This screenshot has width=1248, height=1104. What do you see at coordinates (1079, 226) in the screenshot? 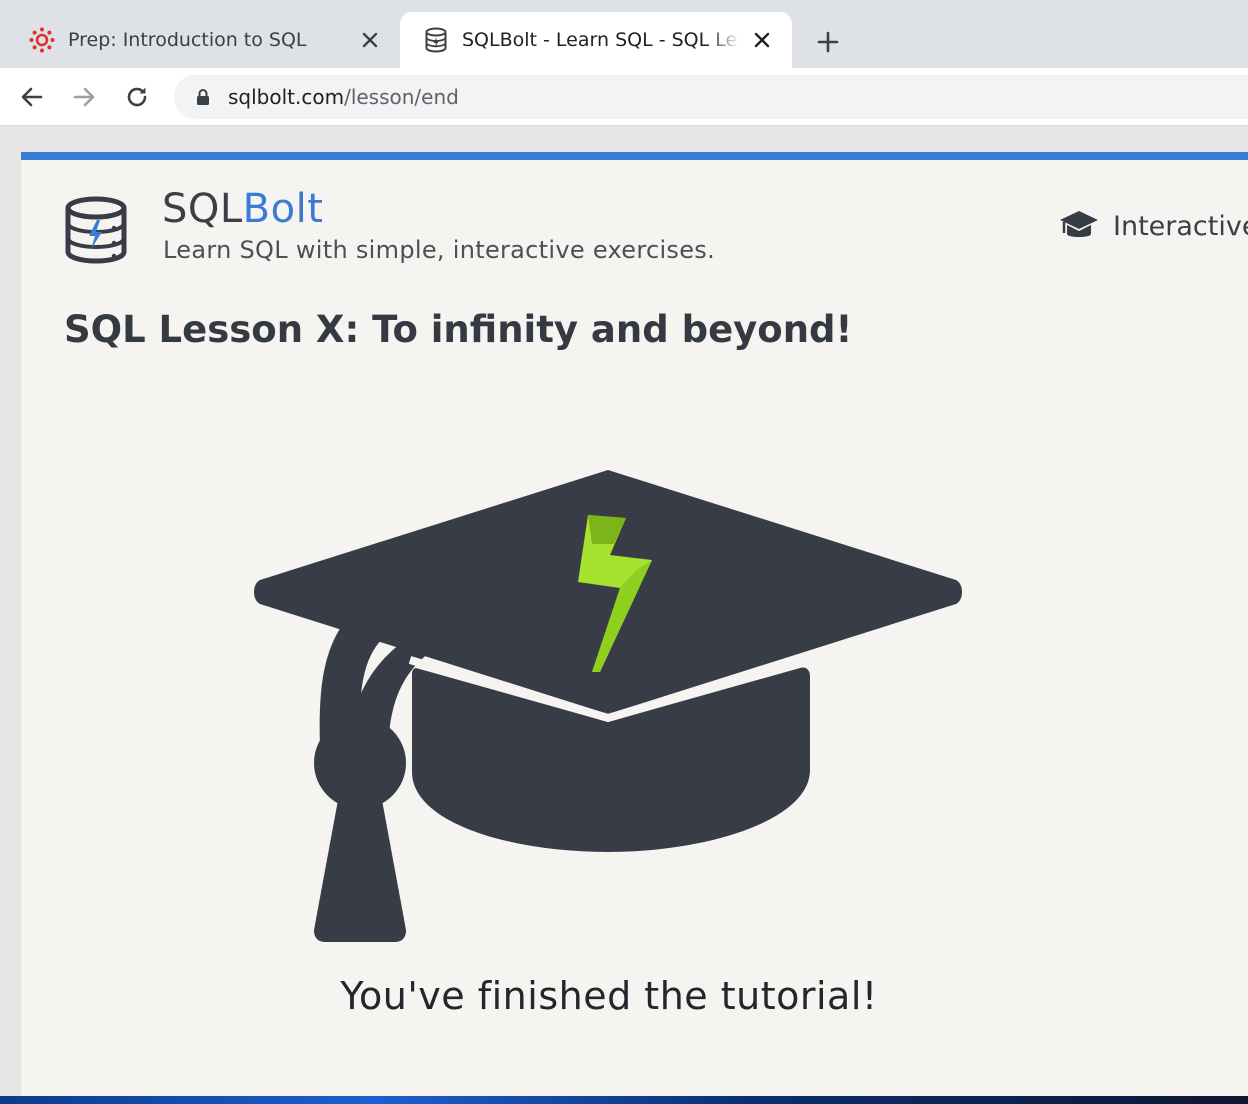
I see `graduation-cap-icon` at bounding box center [1079, 226].